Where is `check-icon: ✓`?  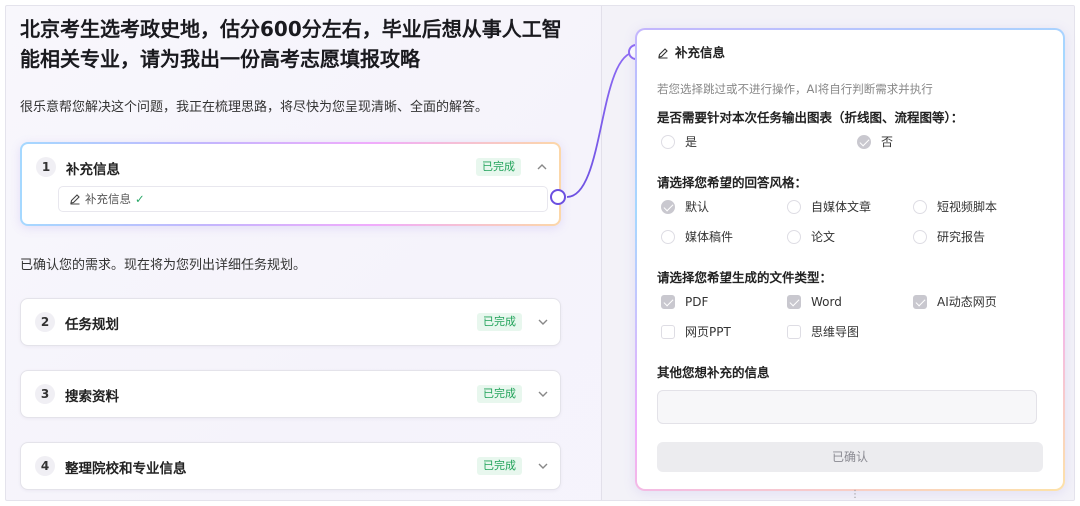
check-icon: ✓ is located at coordinates (140, 199).